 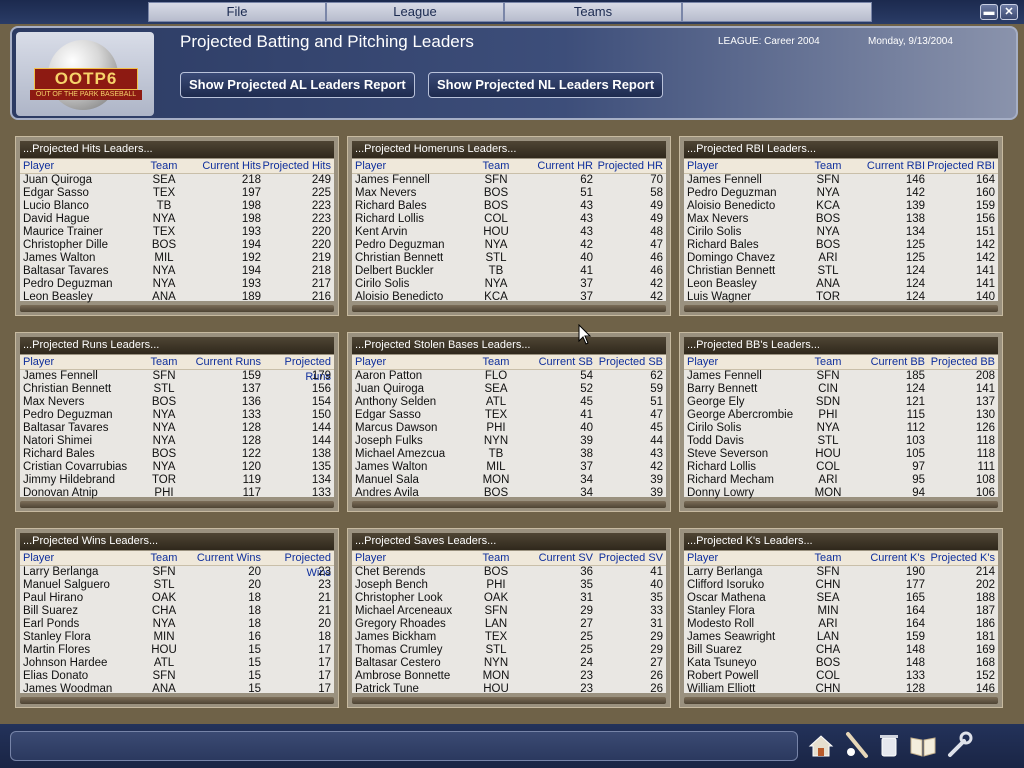 I want to click on table-row: Manuel Sala MON 34 39, so click(x=509, y=480).